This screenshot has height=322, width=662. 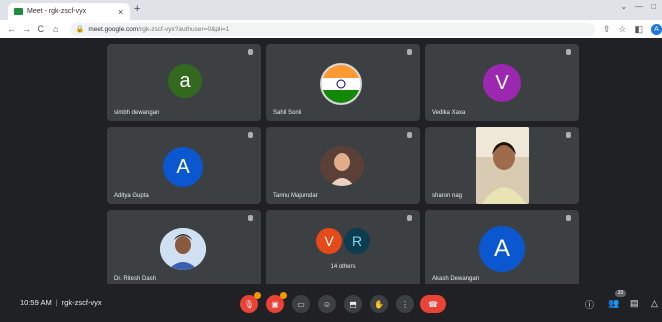 I want to click on meeting-code: rgk-zscf-vyx, so click(x=81, y=302).